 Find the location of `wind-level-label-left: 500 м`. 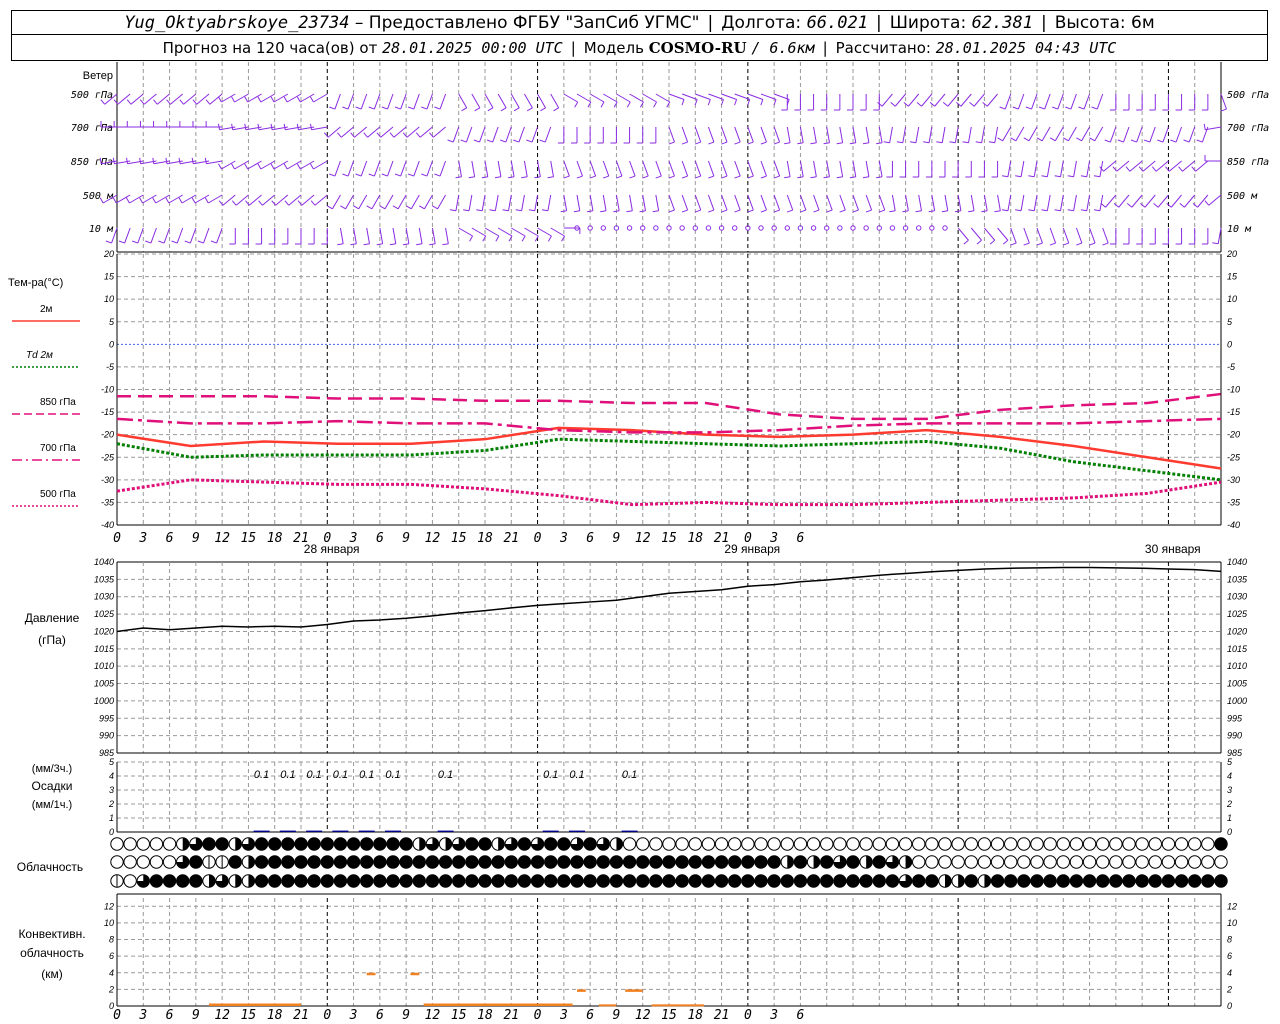

wind-level-label-left: 500 м is located at coordinates (98, 196).